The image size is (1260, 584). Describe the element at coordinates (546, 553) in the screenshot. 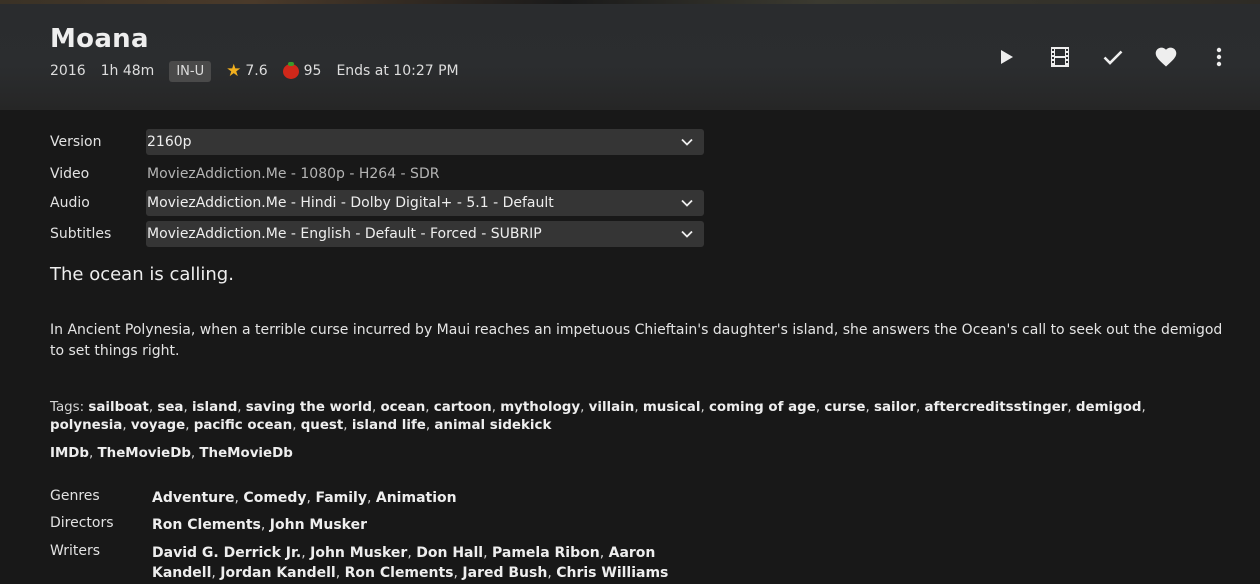

I see `writer-link: Pamela Ribon` at that location.